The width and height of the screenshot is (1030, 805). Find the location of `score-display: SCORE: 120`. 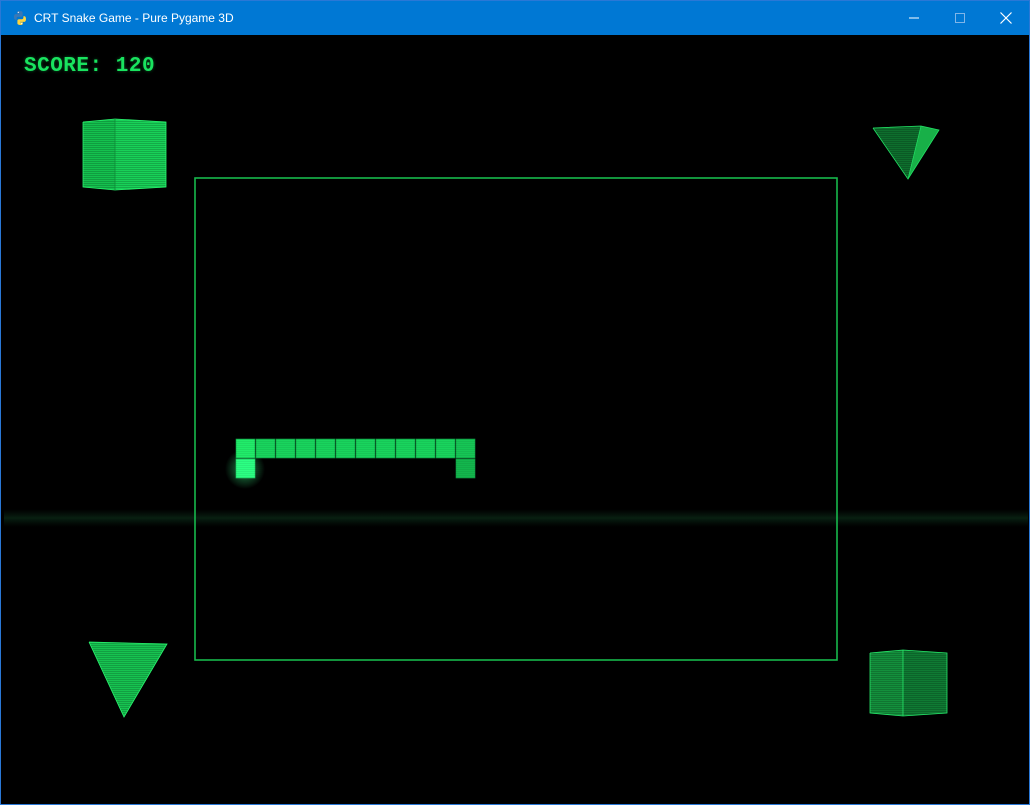

score-display: SCORE: 120 is located at coordinates (89, 66).